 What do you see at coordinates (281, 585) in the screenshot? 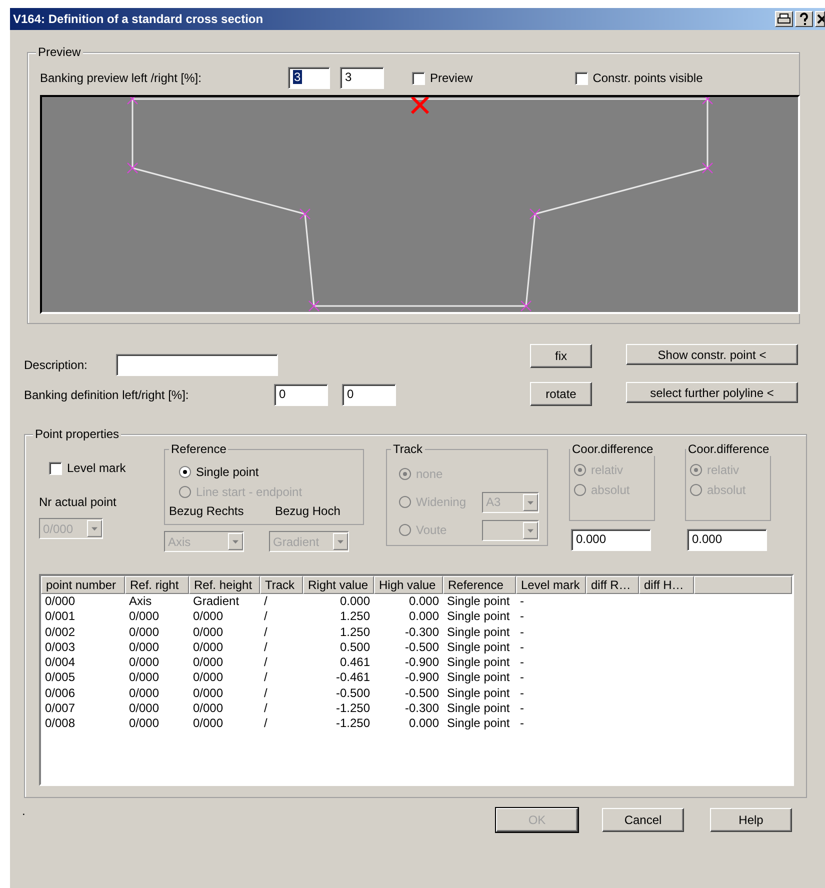
I see `column-header: Track` at bounding box center [281, 585].